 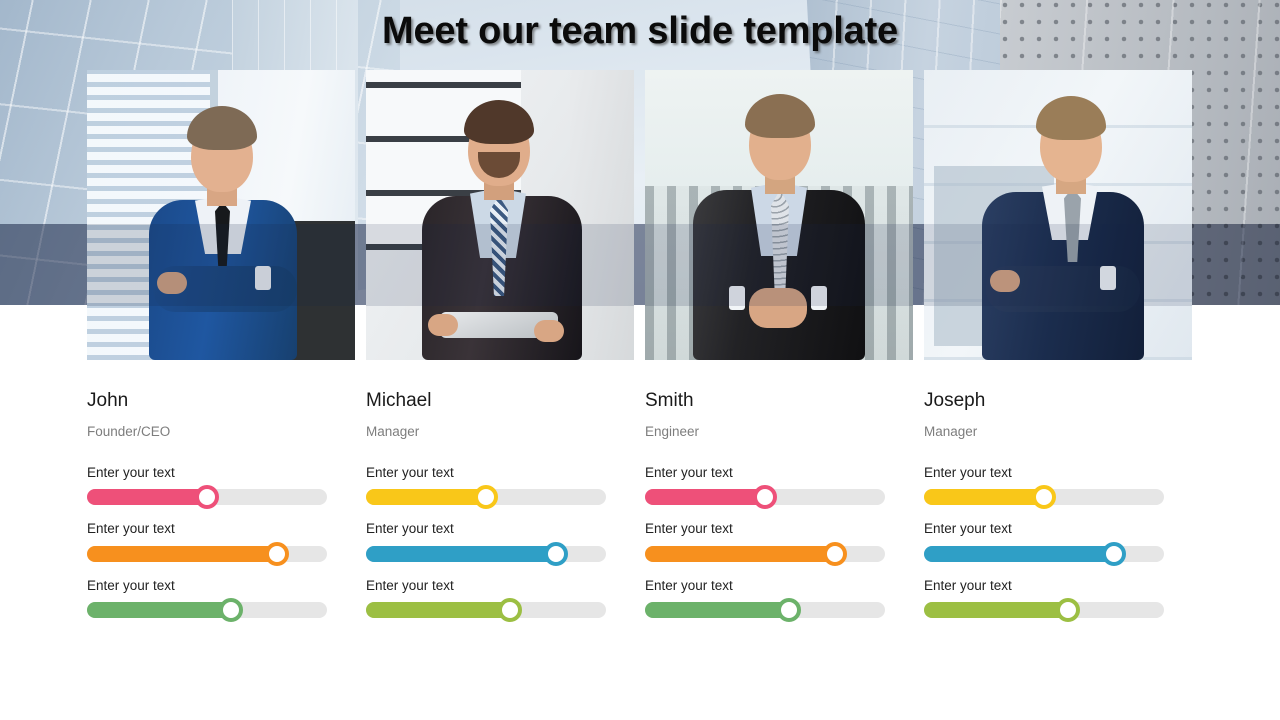 I want to click on member-name: Joseph, so click(x=955, y=400).